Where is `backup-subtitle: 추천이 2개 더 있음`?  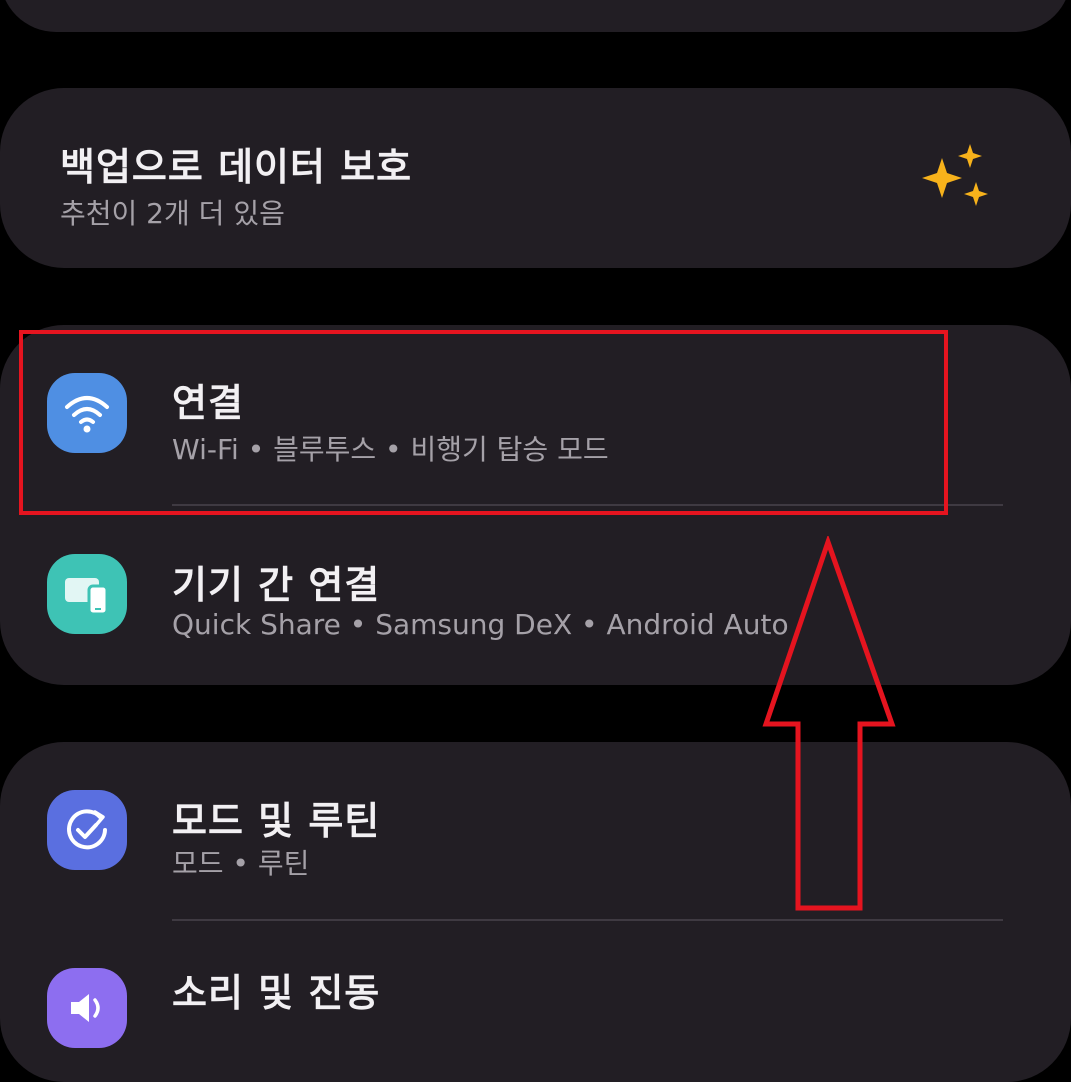 backup-subtitle: 추천이 2개 더 있음 is located at coordinates (172, 213).